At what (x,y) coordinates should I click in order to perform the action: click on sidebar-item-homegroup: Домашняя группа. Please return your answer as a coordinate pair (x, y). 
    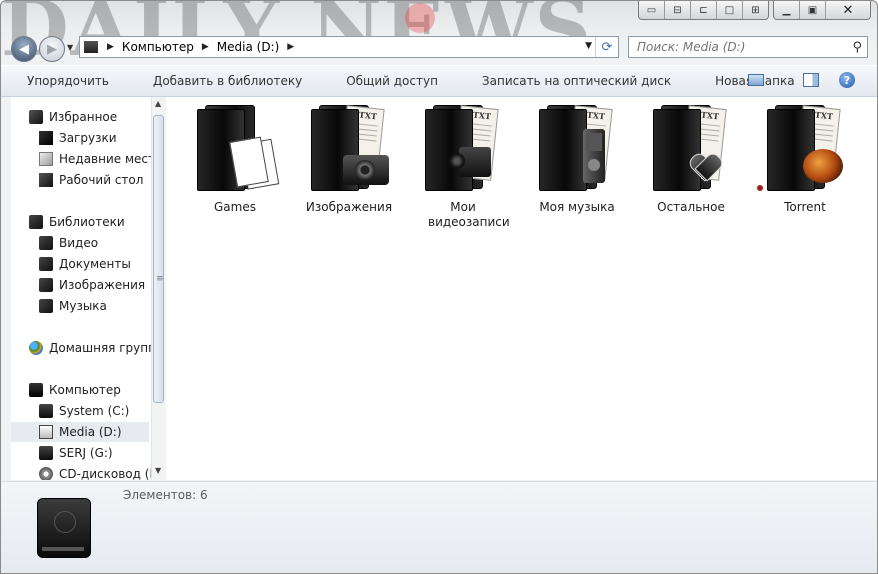
    Looking at the image, I should click on (90, 348).